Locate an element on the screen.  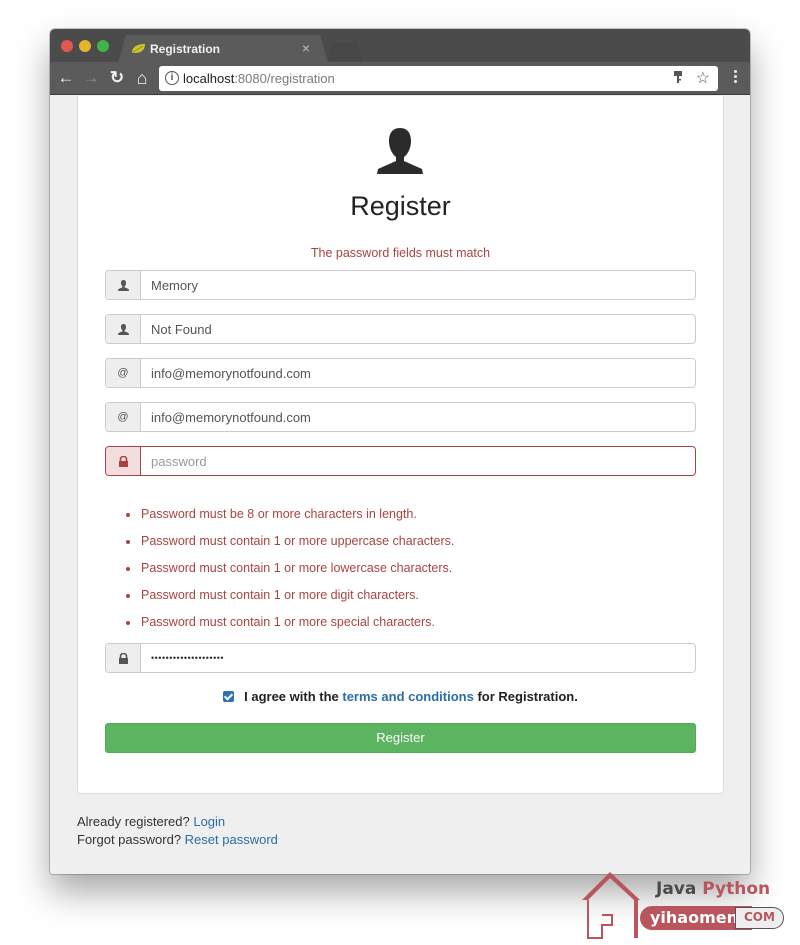
confirm-email-group: @ is located at coordinates (400, 417).